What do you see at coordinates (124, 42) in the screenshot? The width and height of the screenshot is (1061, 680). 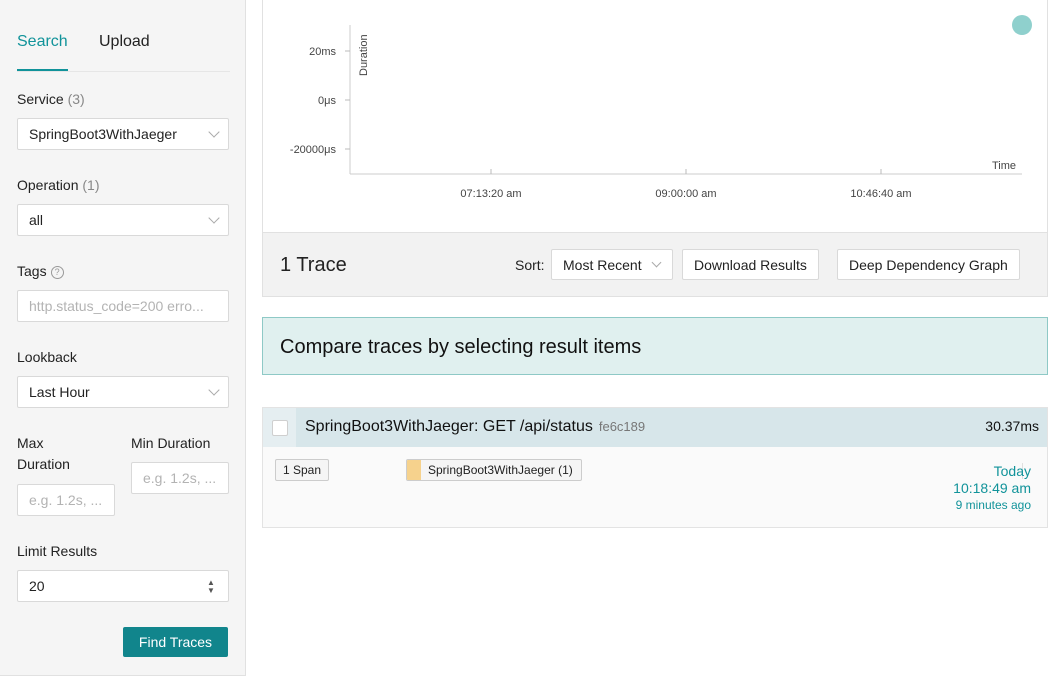 I see `tab-upload: Upload` at bounding box center [124, 42].